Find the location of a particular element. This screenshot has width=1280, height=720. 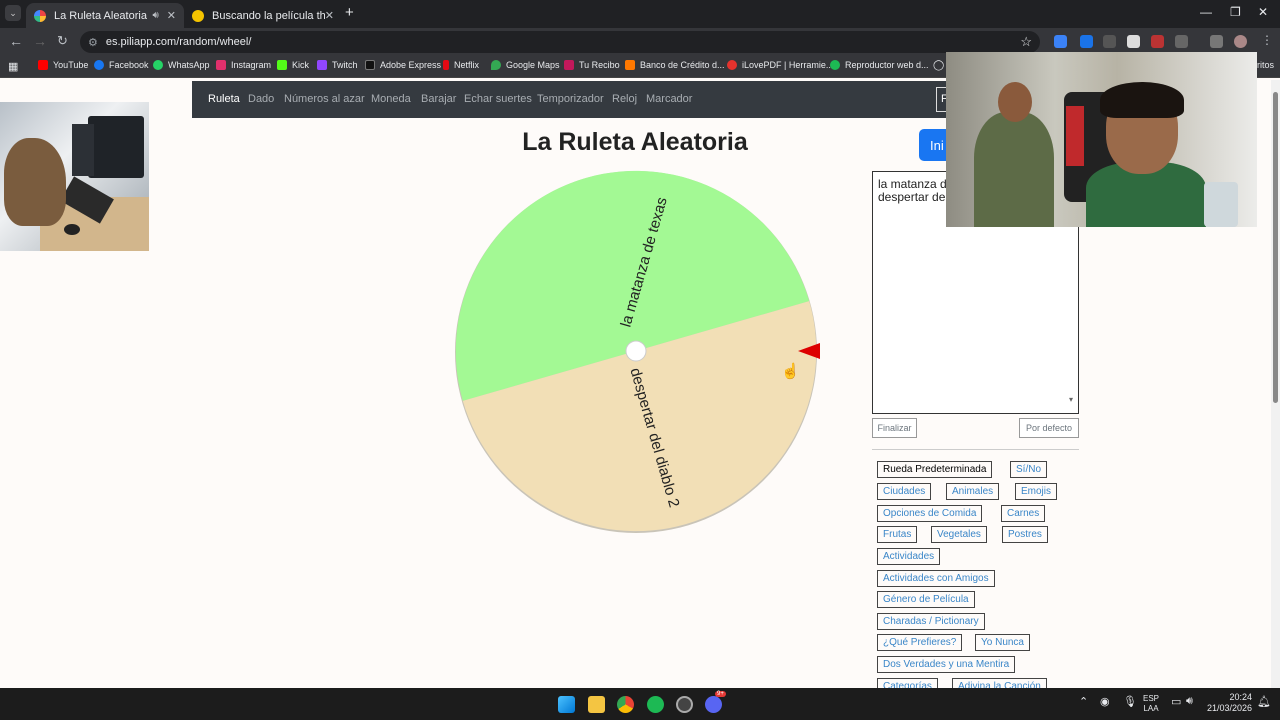

file-explorer-icon is located at coordinates (596, 704).